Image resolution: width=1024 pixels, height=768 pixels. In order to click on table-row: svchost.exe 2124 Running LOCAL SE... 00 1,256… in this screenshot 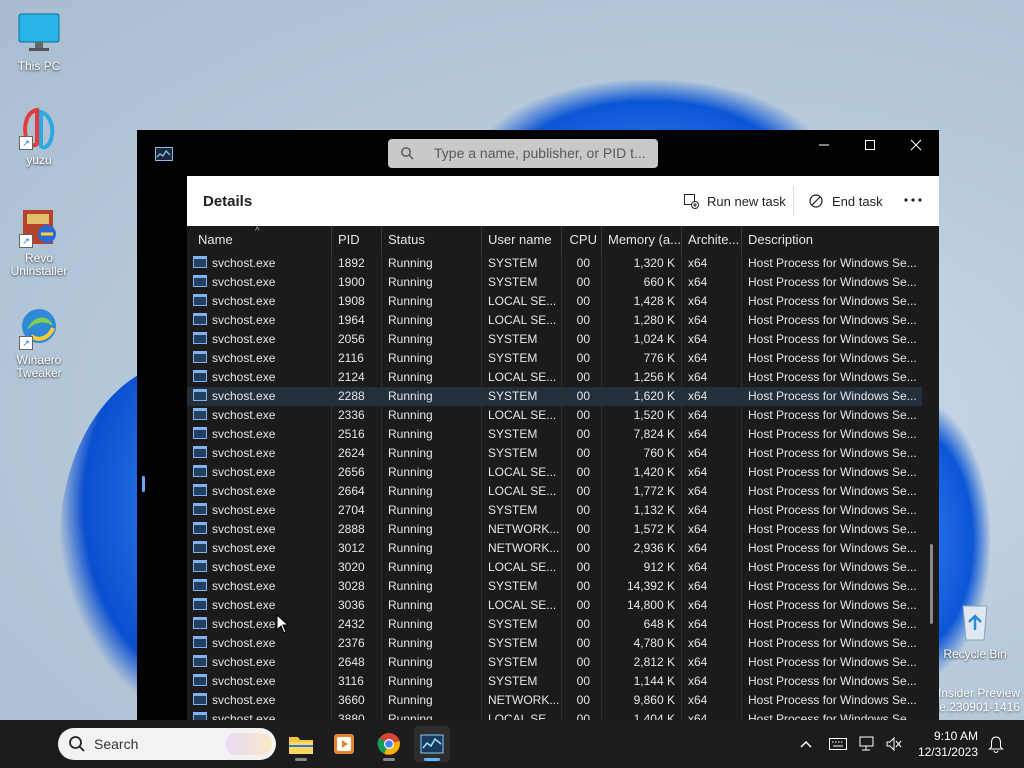, I will do `click(554, 377)`.